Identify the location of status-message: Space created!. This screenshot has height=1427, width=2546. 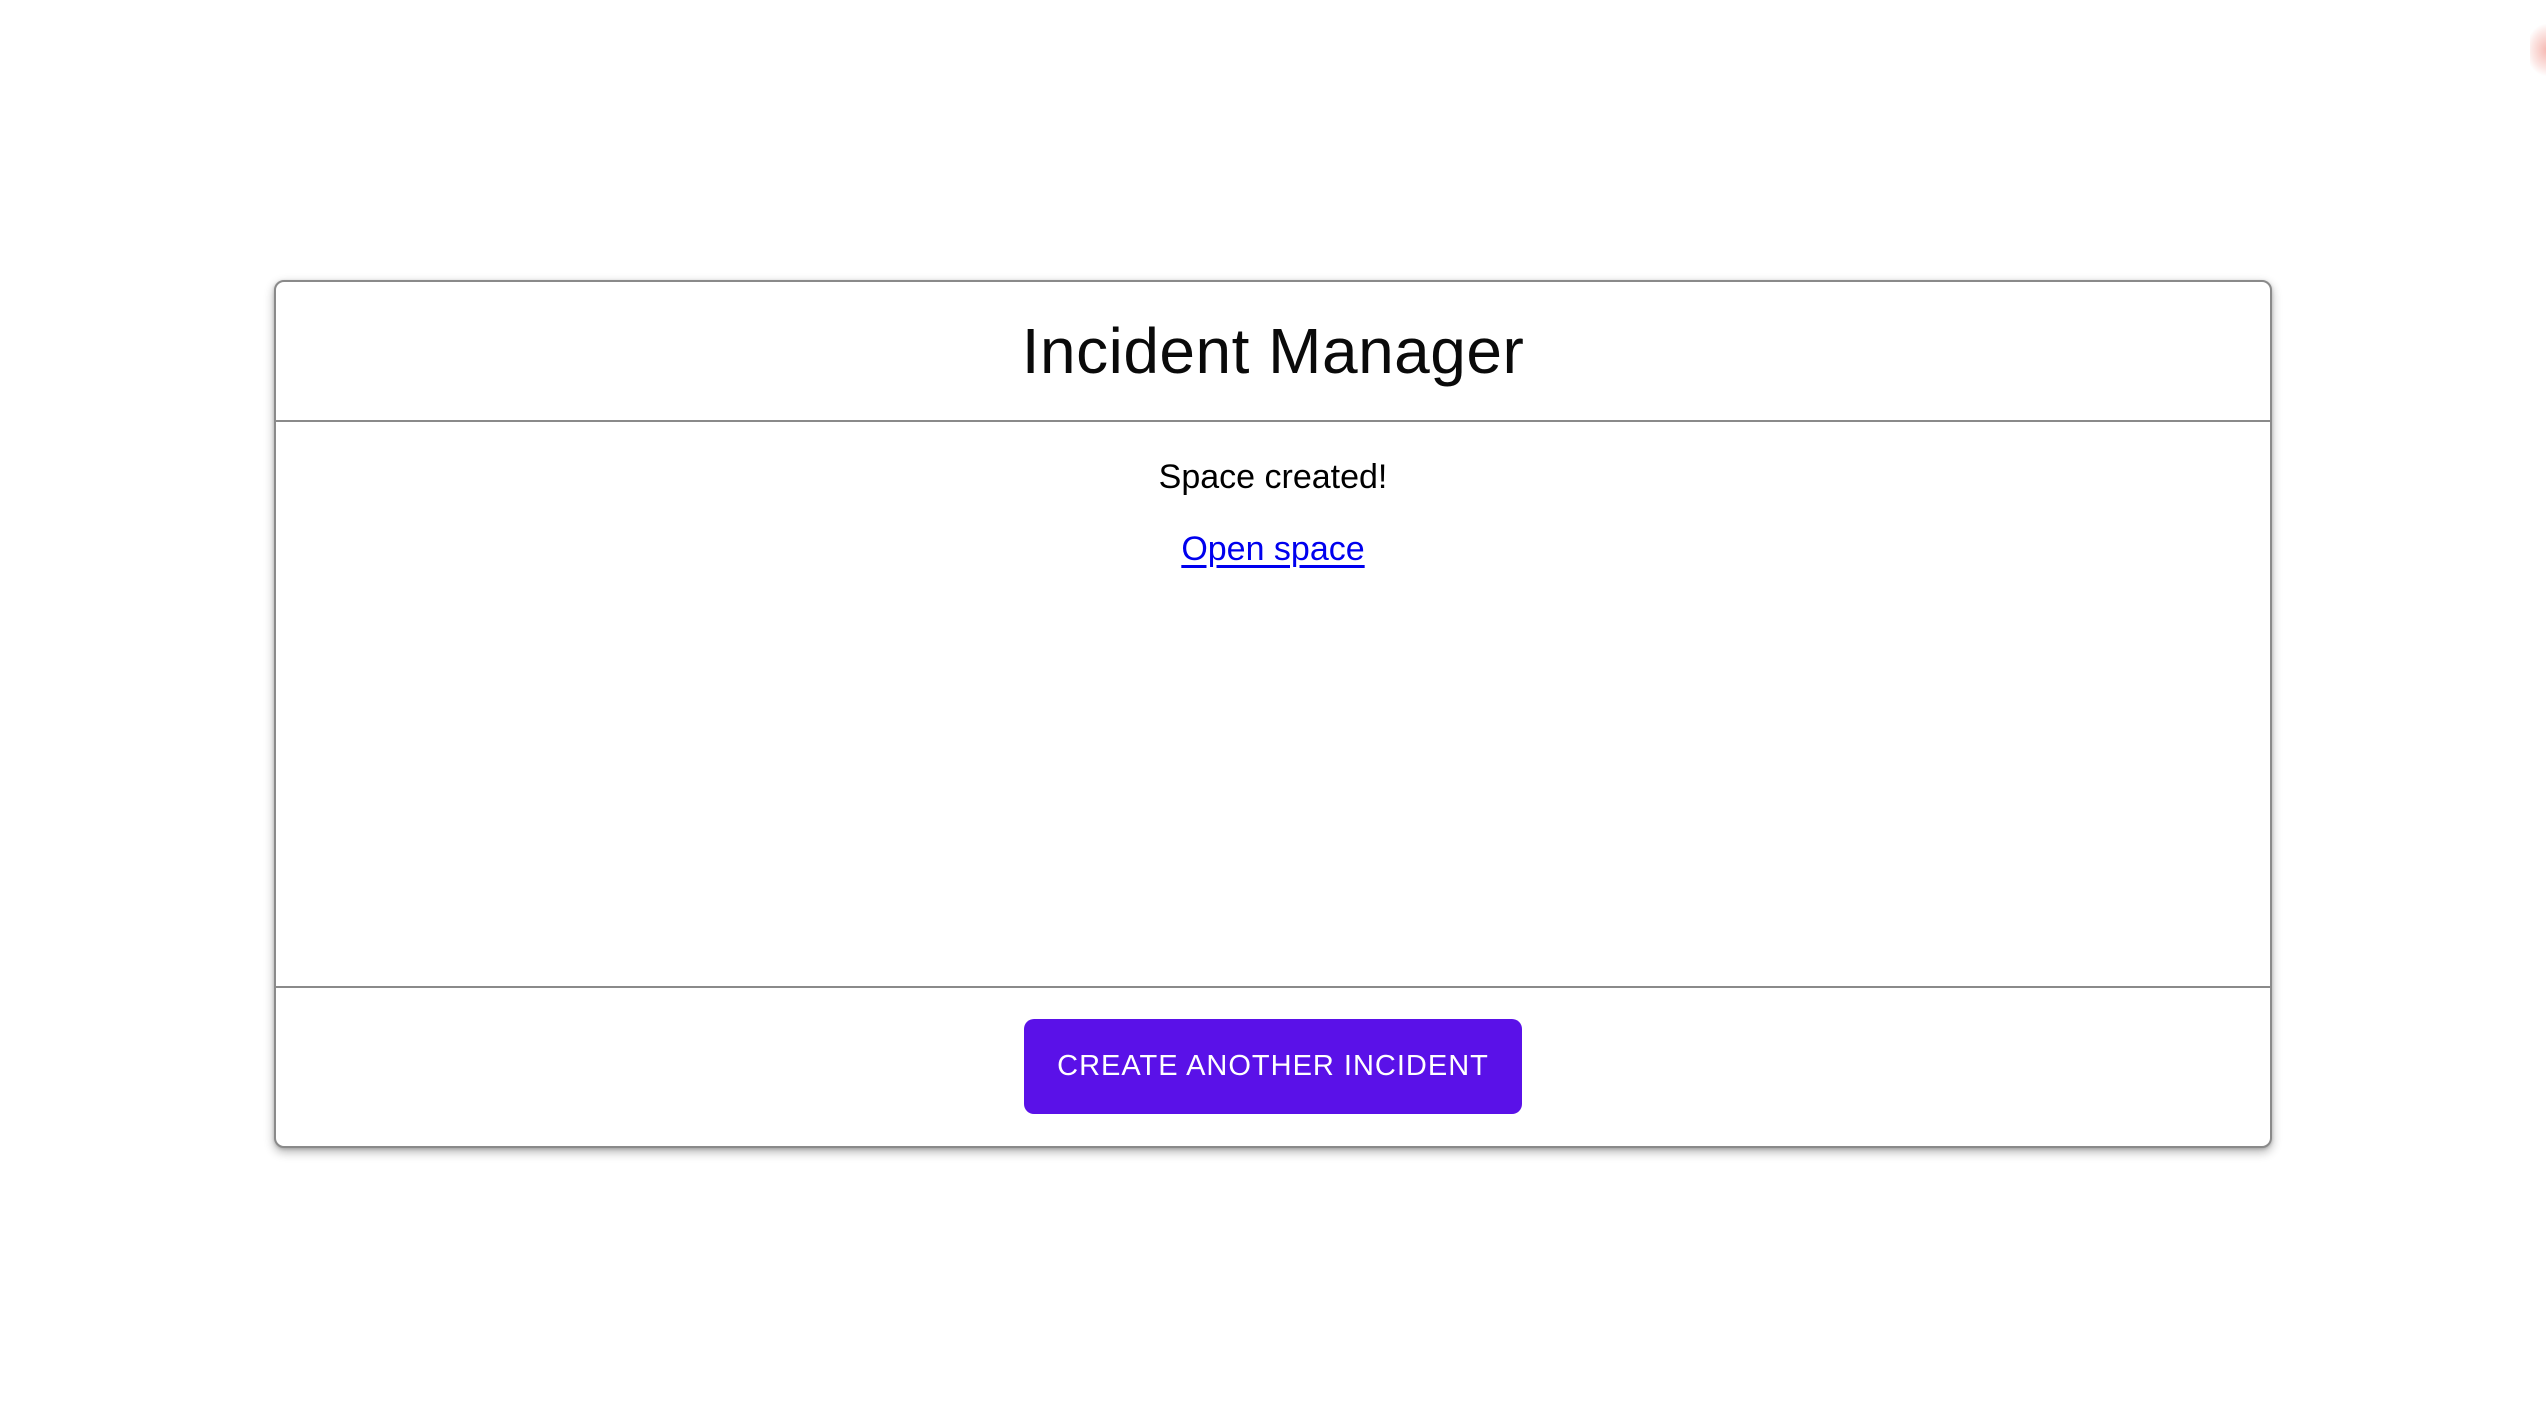
(1273, 476).